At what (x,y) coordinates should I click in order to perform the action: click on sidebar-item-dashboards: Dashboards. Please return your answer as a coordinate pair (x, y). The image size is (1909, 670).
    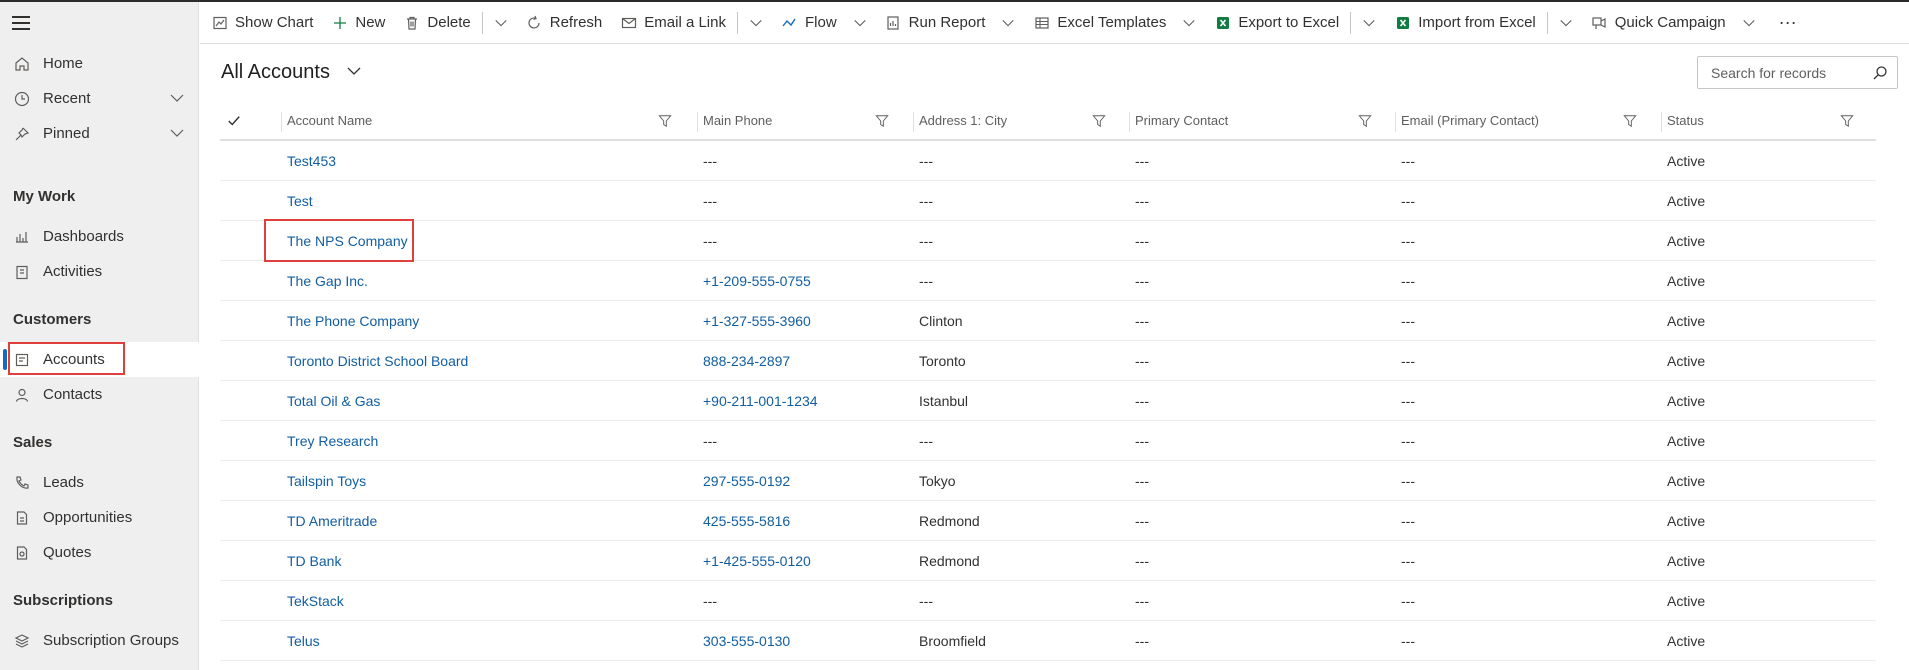
    Looking at the image, I should click on (99, 236).